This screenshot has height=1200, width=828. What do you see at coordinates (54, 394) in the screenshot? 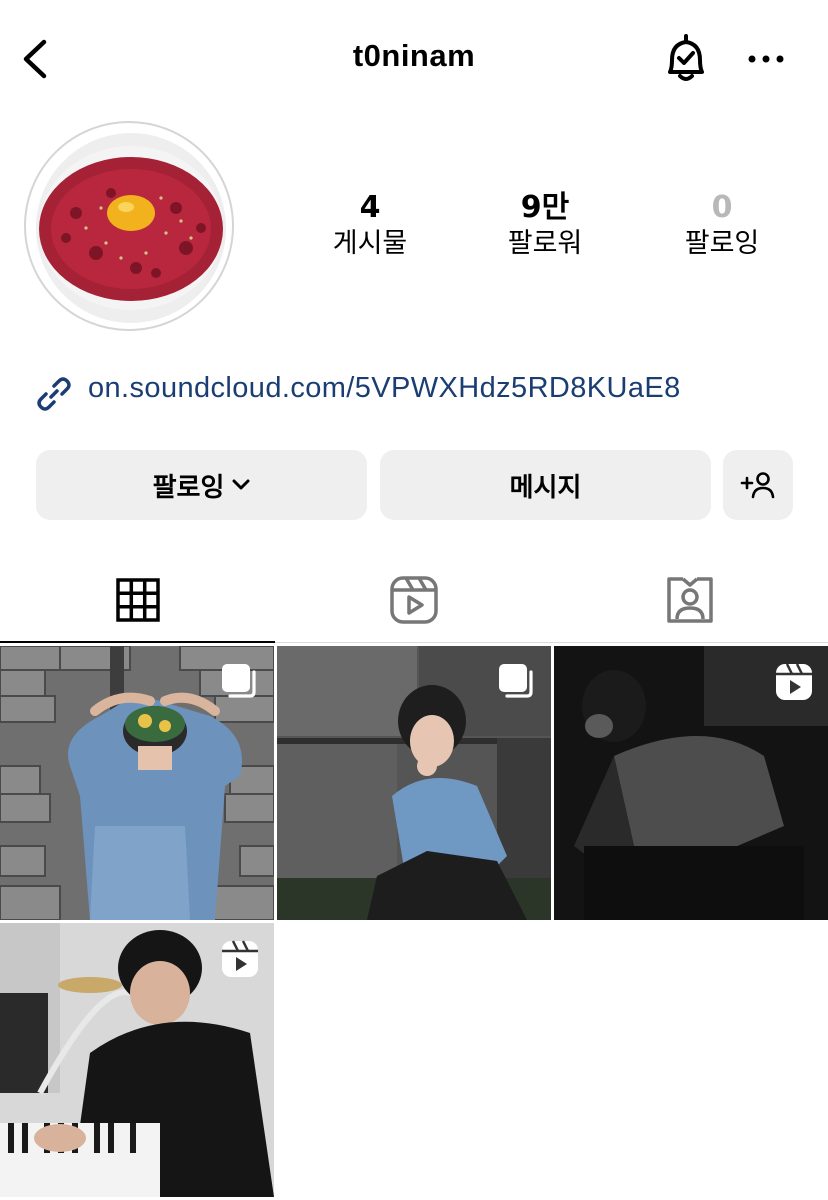
I see `link-icon` at bounding box center [54, 394].